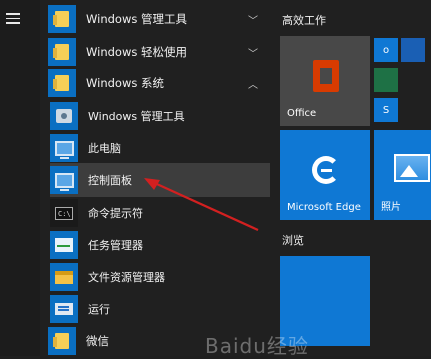 This screenshot has width=431, height=359. Describe the element at coordinates (64, 245) in the screenshot. I see `task-manager-icon` at that location.